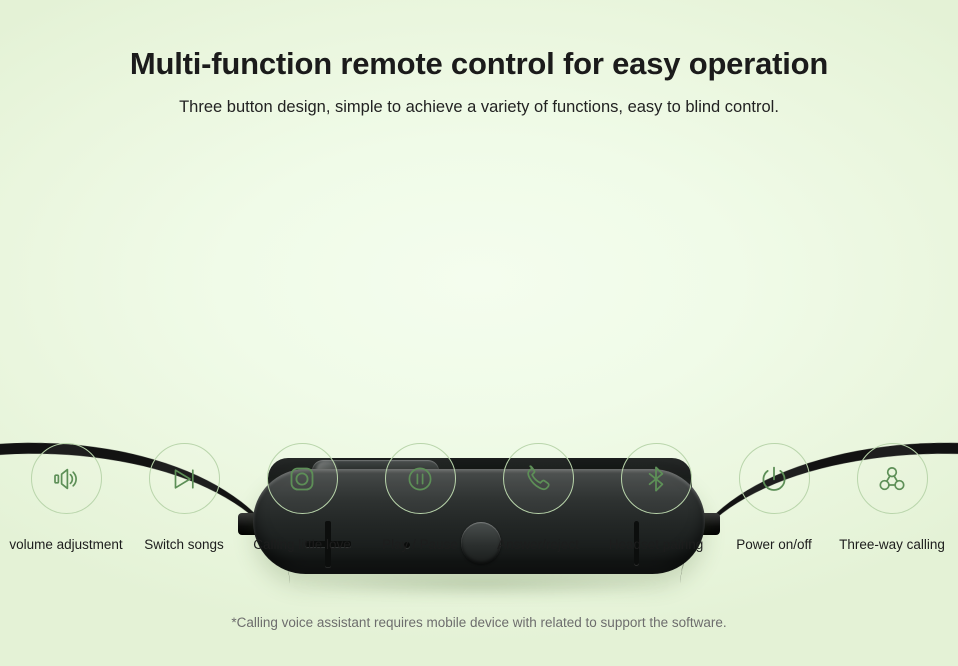 The image size is (958, 666). What do you see at coordinates (420, 478) in the screenshot?
I see `play-pause-icon` at bounding box center [420, 478].